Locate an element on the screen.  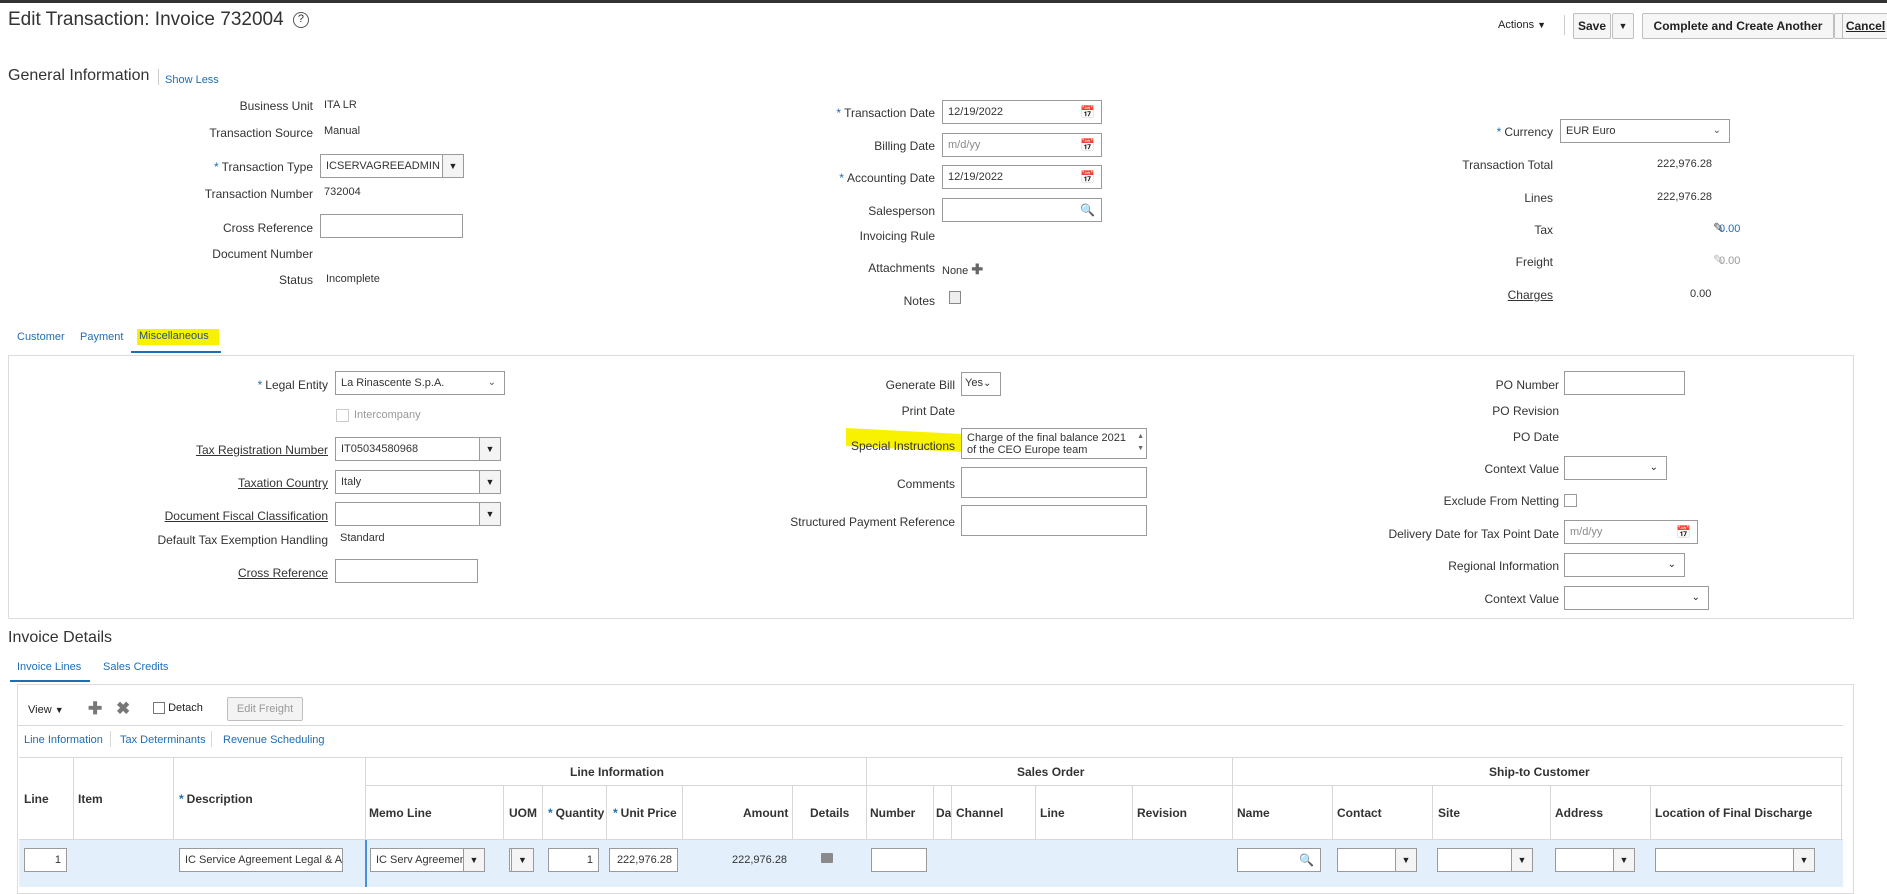
memo-line-select: IC Serv Agreemen ▼ is located at coordinates (427, 860).